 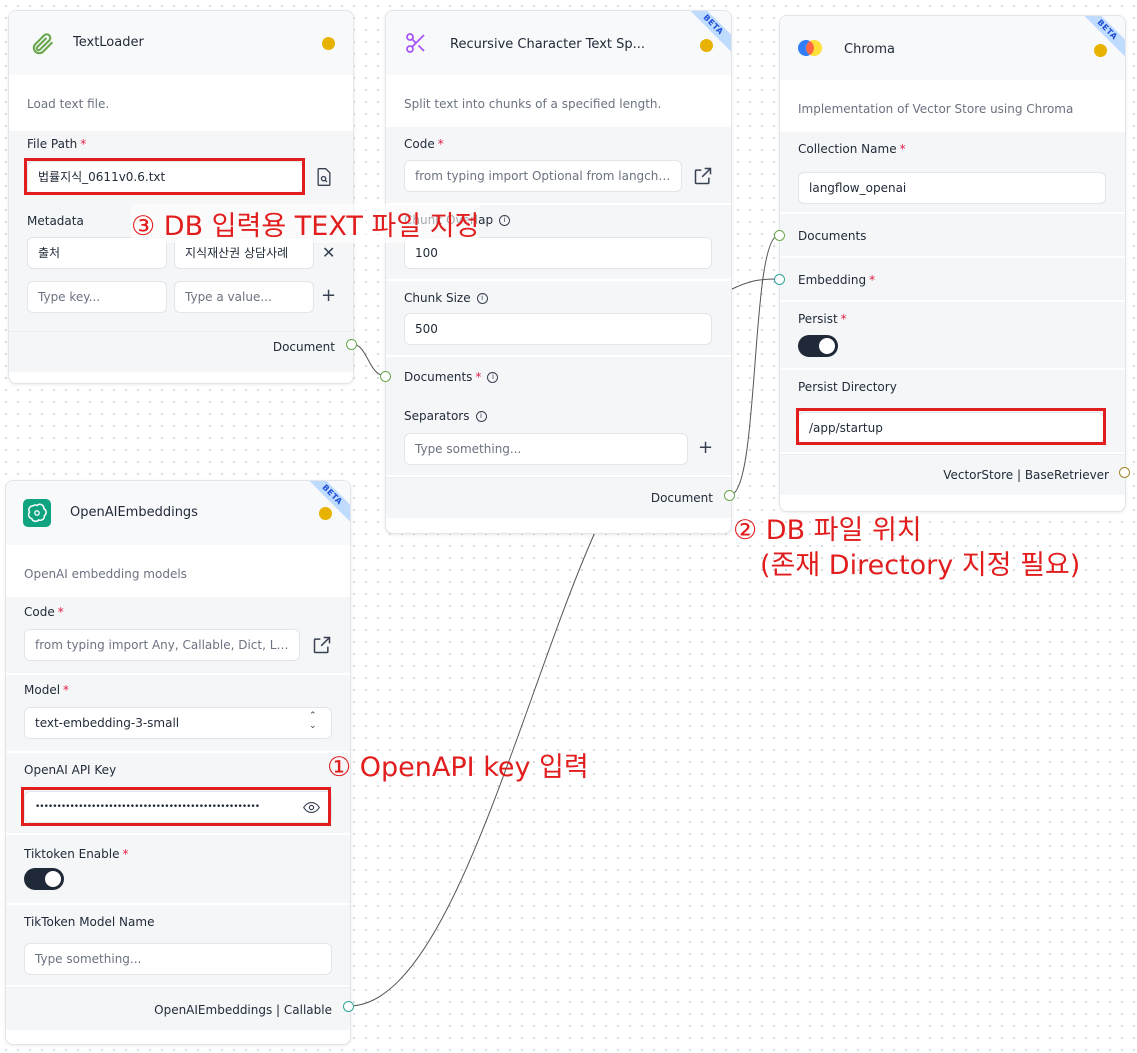 What do you see at coordinates (243, 1010) in the screenshot?
I see `output-label: OpenAIEmbeddings | Callable` at bounding box center [243, 1010].